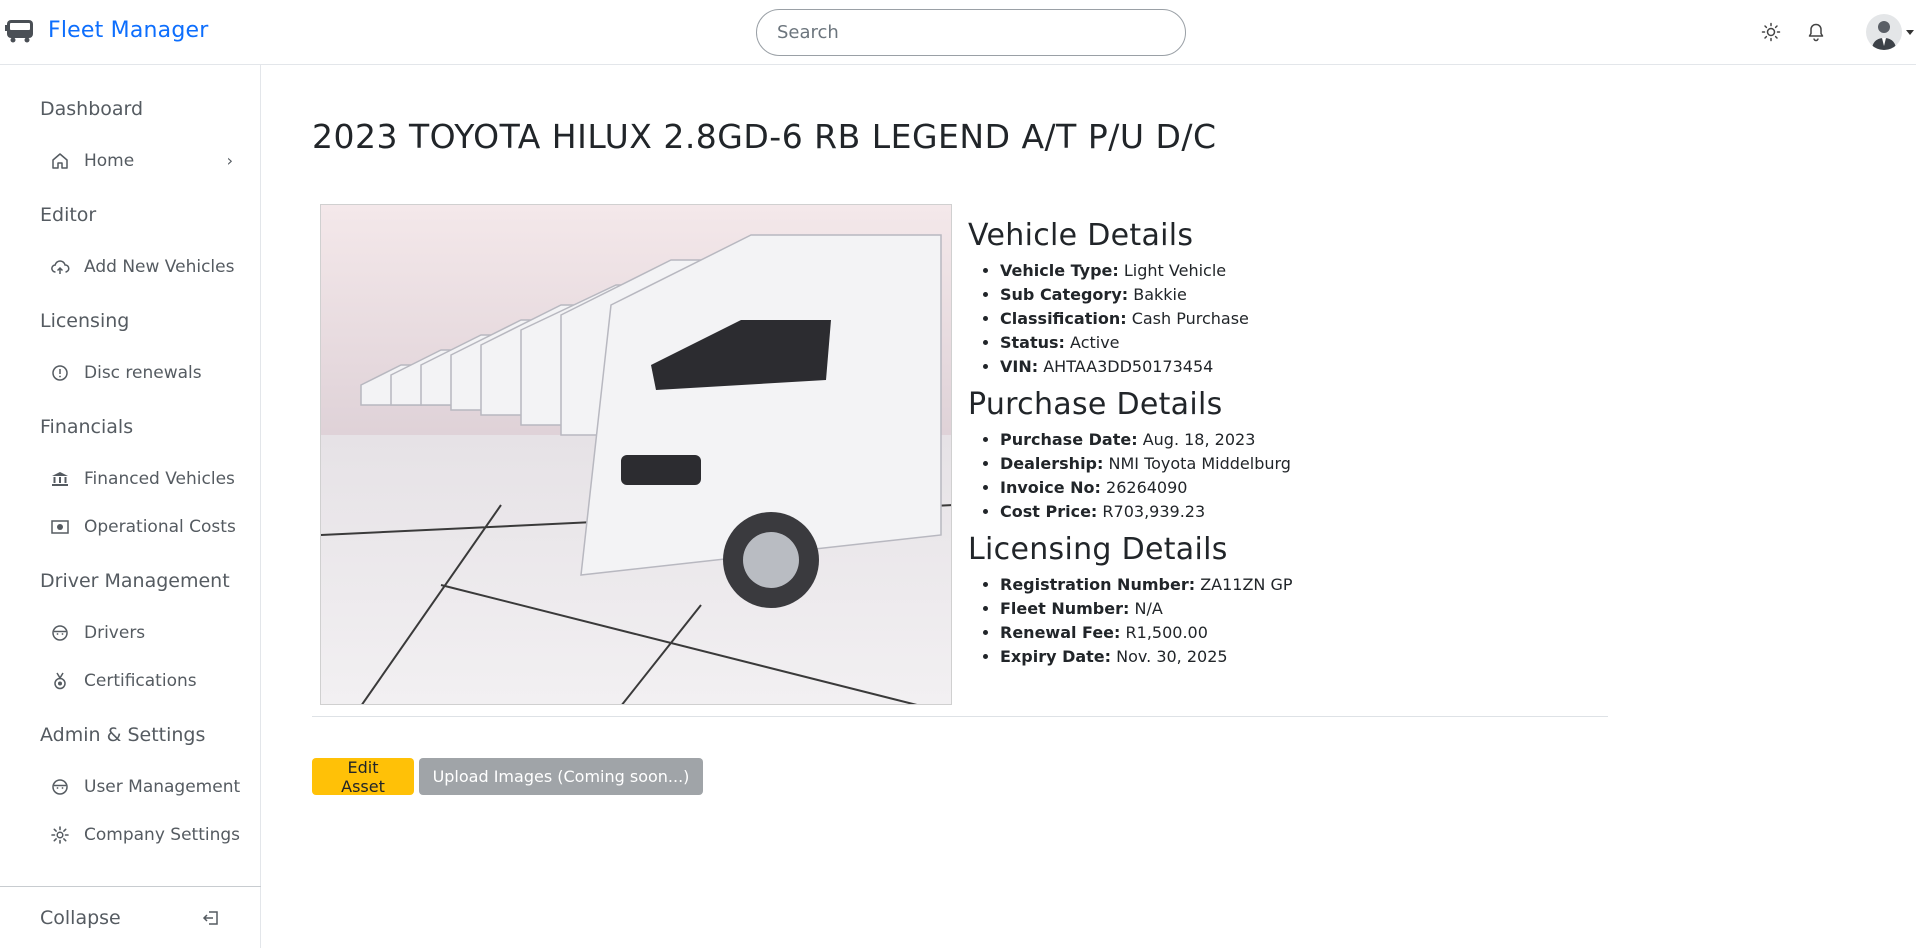  What do you see at coordinates (128, 30) in the screenshot?
I see `app-title: Fleet Manager` at bounding box center [128, 30].